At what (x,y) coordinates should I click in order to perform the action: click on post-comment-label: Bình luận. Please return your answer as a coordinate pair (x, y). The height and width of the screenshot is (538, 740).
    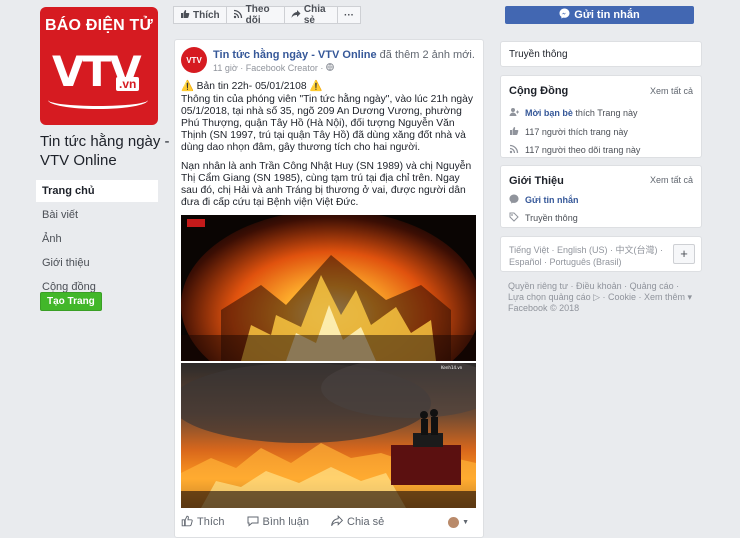
    Looking at the image, I should click on (285, 522).